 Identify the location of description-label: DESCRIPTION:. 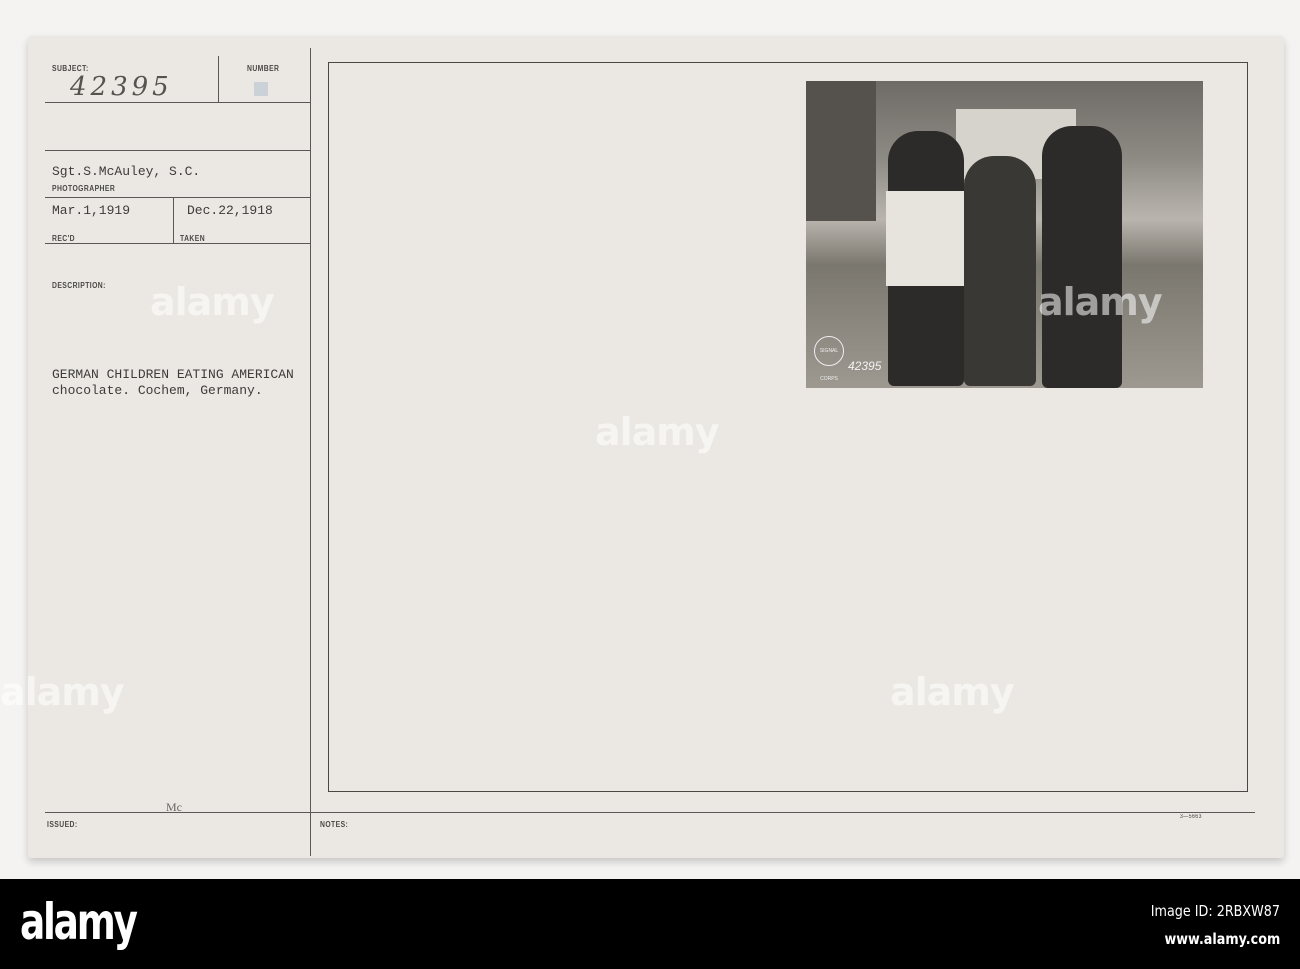
(79, 285).